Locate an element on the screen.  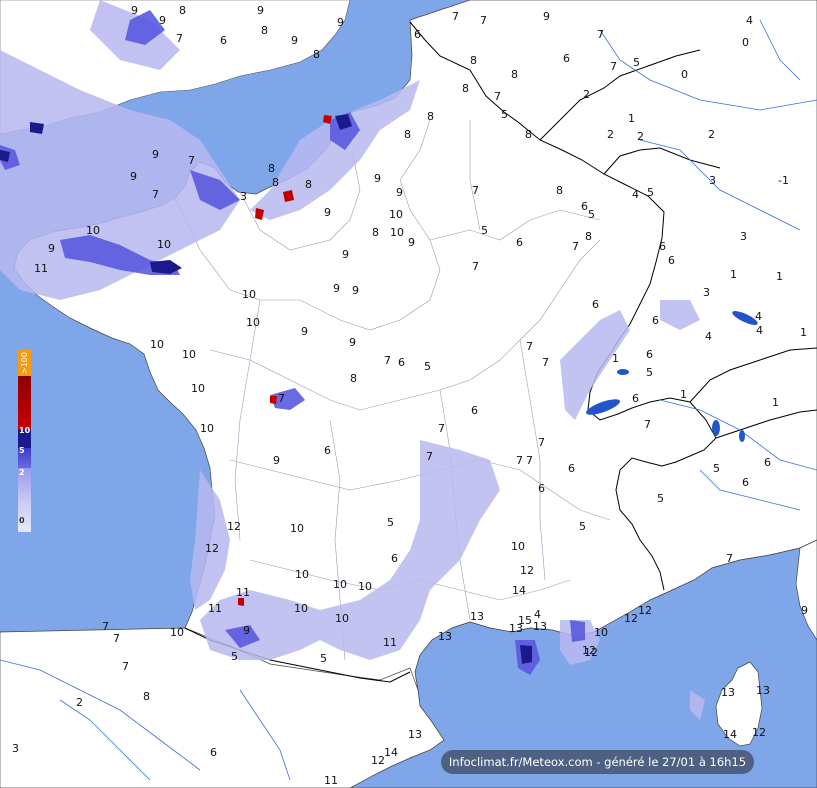
temperature-value: 11 is located at coordinates (215, 608).